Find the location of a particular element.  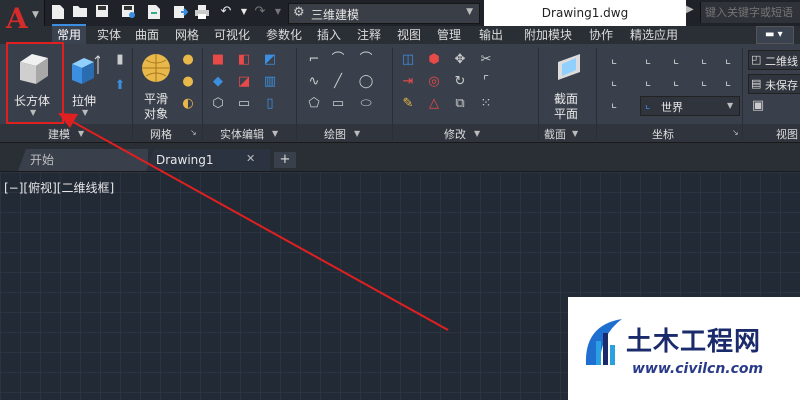

tab-output: 输出 is located at coordinates (491, 35).